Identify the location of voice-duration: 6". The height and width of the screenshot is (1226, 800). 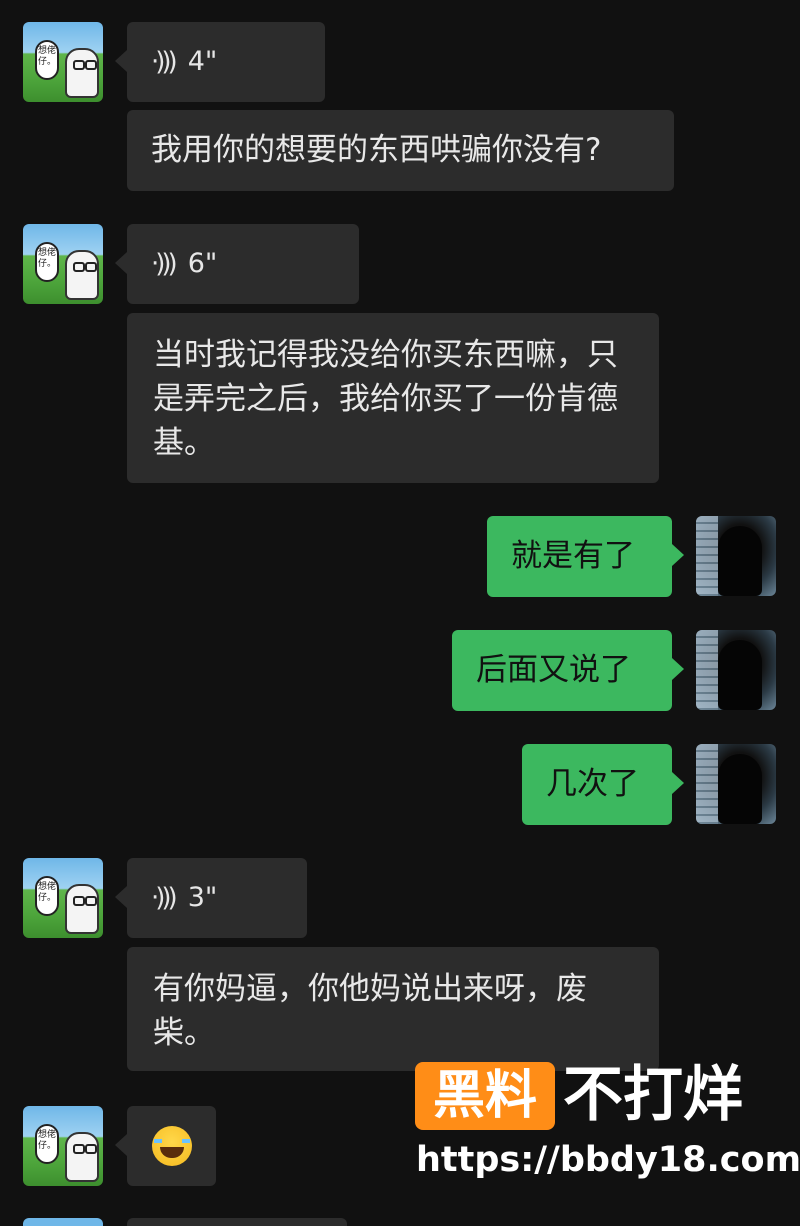
(202, 263).